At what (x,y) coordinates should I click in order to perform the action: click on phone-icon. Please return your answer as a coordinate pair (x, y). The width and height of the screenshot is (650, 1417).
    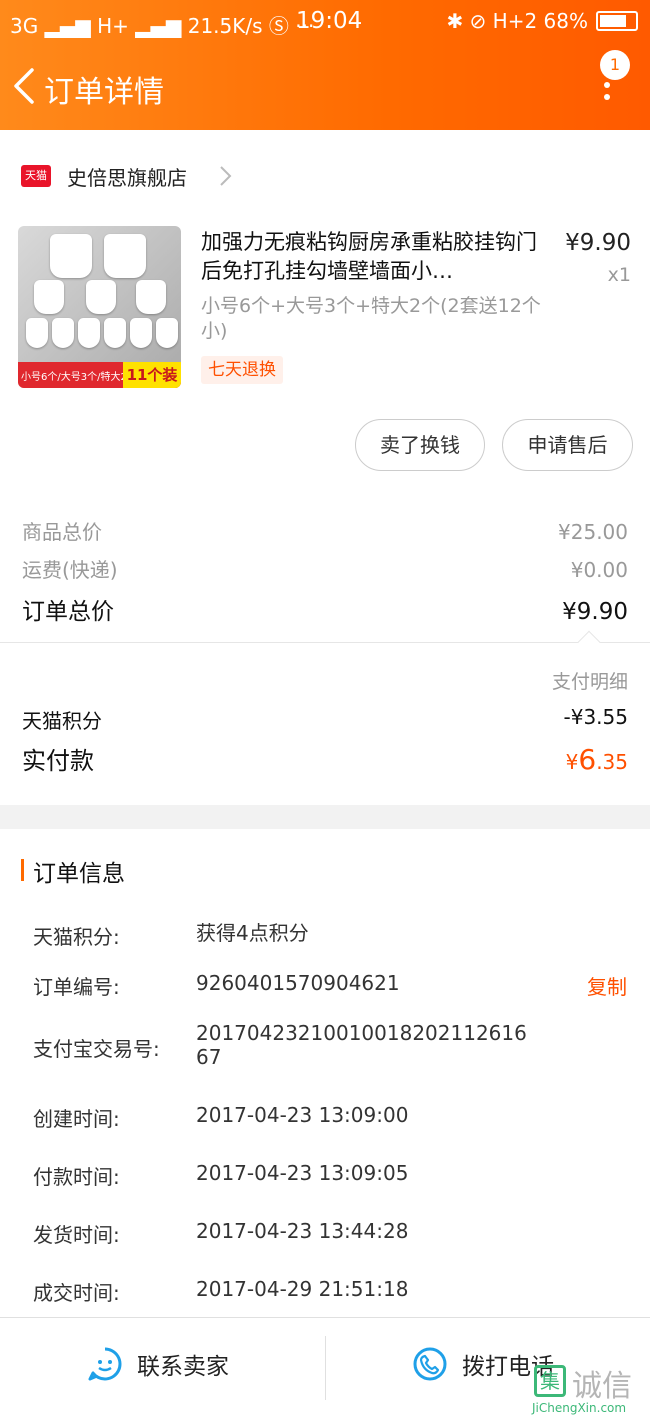
    Looking at the image, I should click on (430, 1364).